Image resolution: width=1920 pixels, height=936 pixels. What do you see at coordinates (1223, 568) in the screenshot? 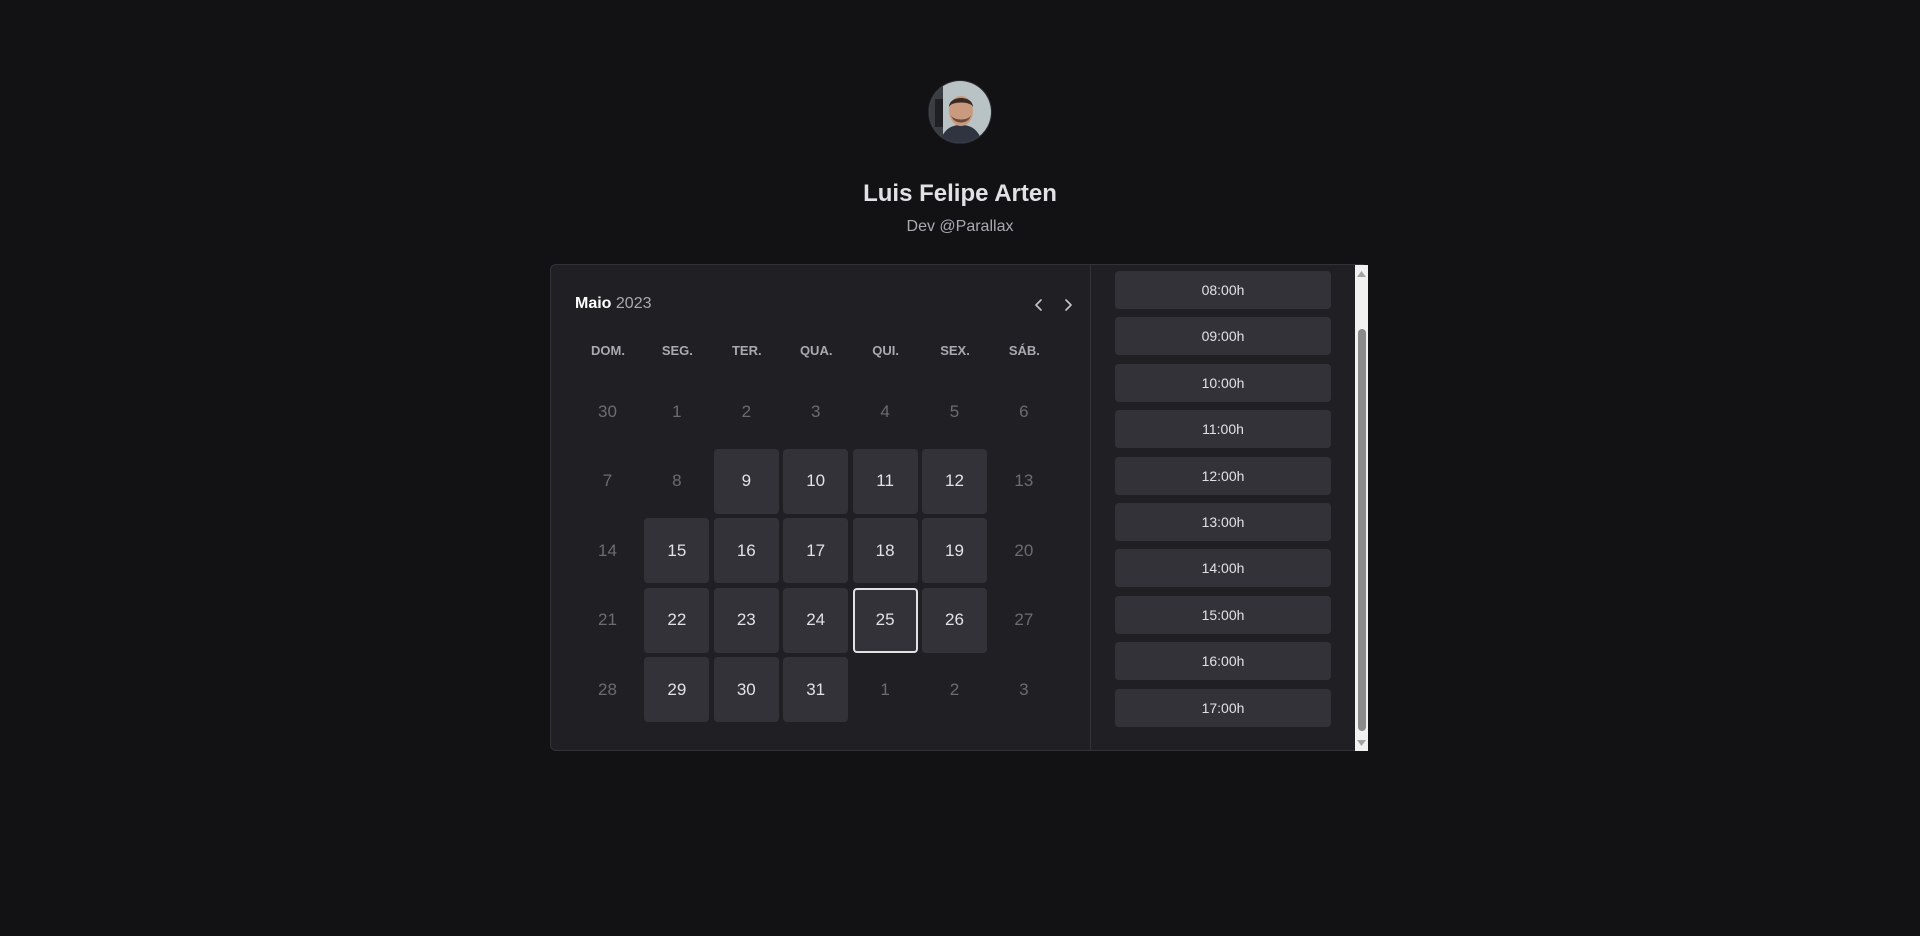
I see `time-slot-button: 14:00h` at bounding box center [1223, 568].